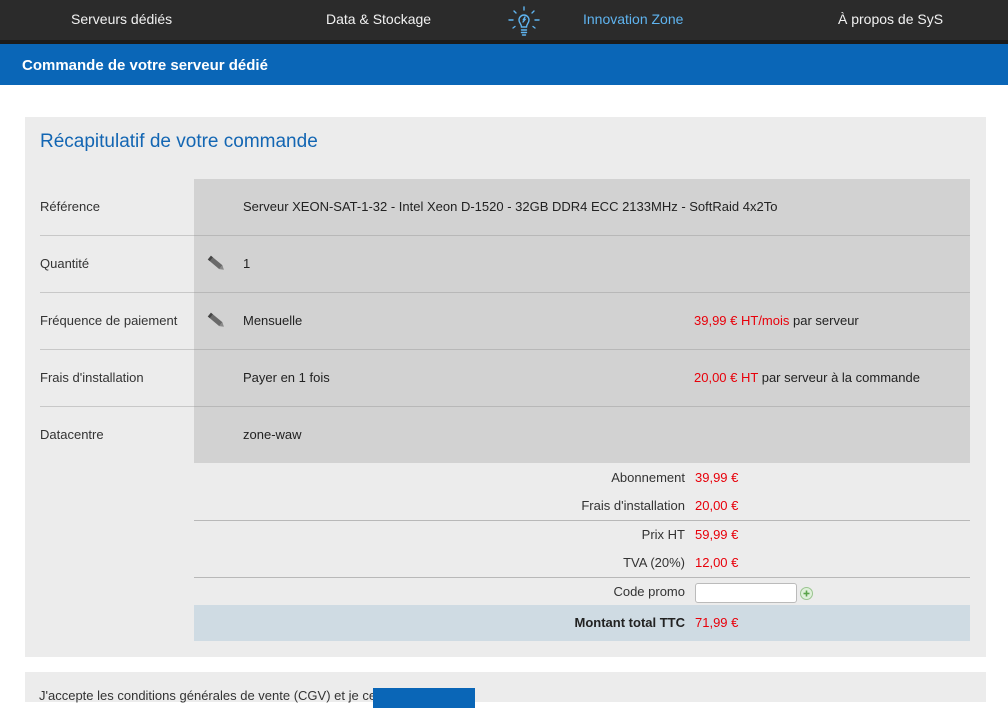  What do you see at coordinates (286, 377) in the screenshot?
I see `installation-value: Payer en 1 fois` at bounding box center [286, 377].